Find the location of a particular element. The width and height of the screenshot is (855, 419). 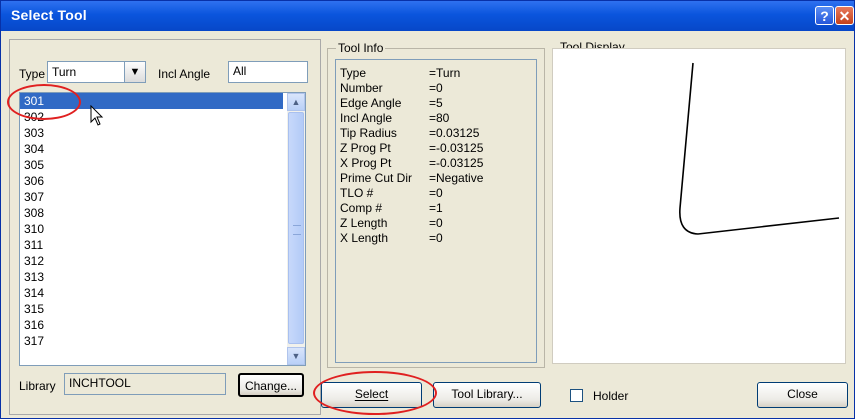

tool-info-prop-name: Type is located at coordinates (353, 73).